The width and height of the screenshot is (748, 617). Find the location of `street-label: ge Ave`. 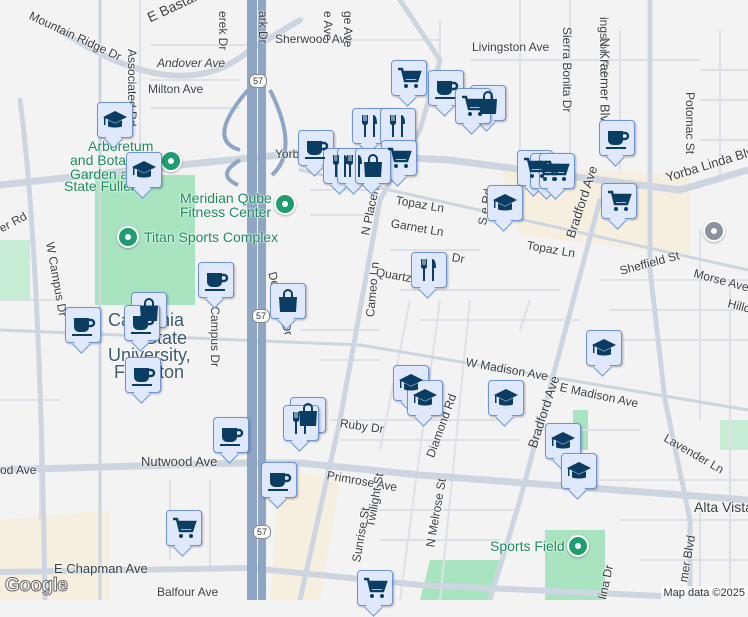

street-label: ge Ave is located at coordinates (348, 29).